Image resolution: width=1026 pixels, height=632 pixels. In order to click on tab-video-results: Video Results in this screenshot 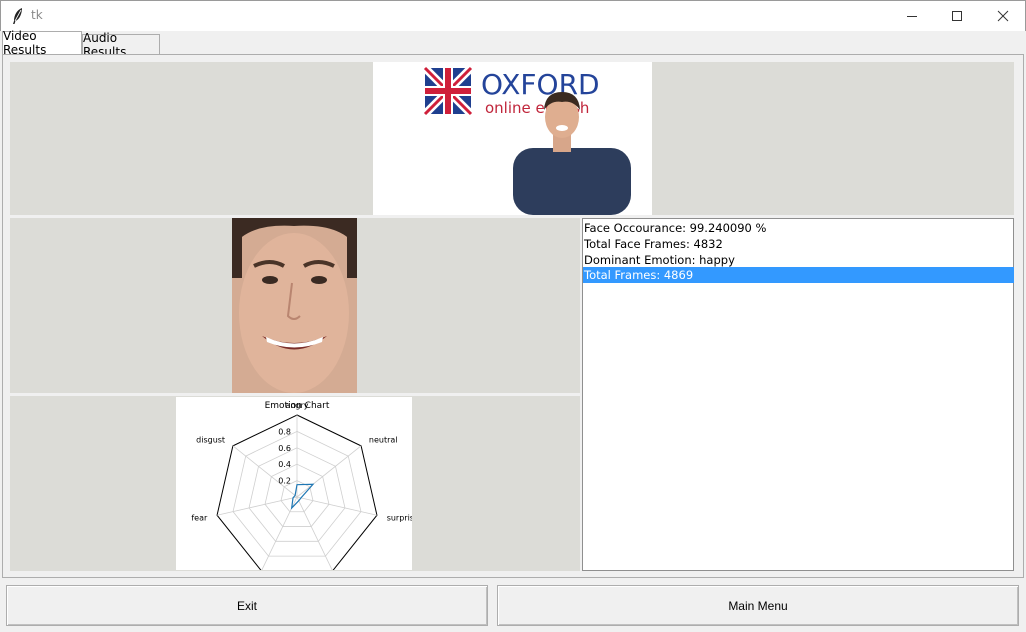, I will do `click(42, 43)`.